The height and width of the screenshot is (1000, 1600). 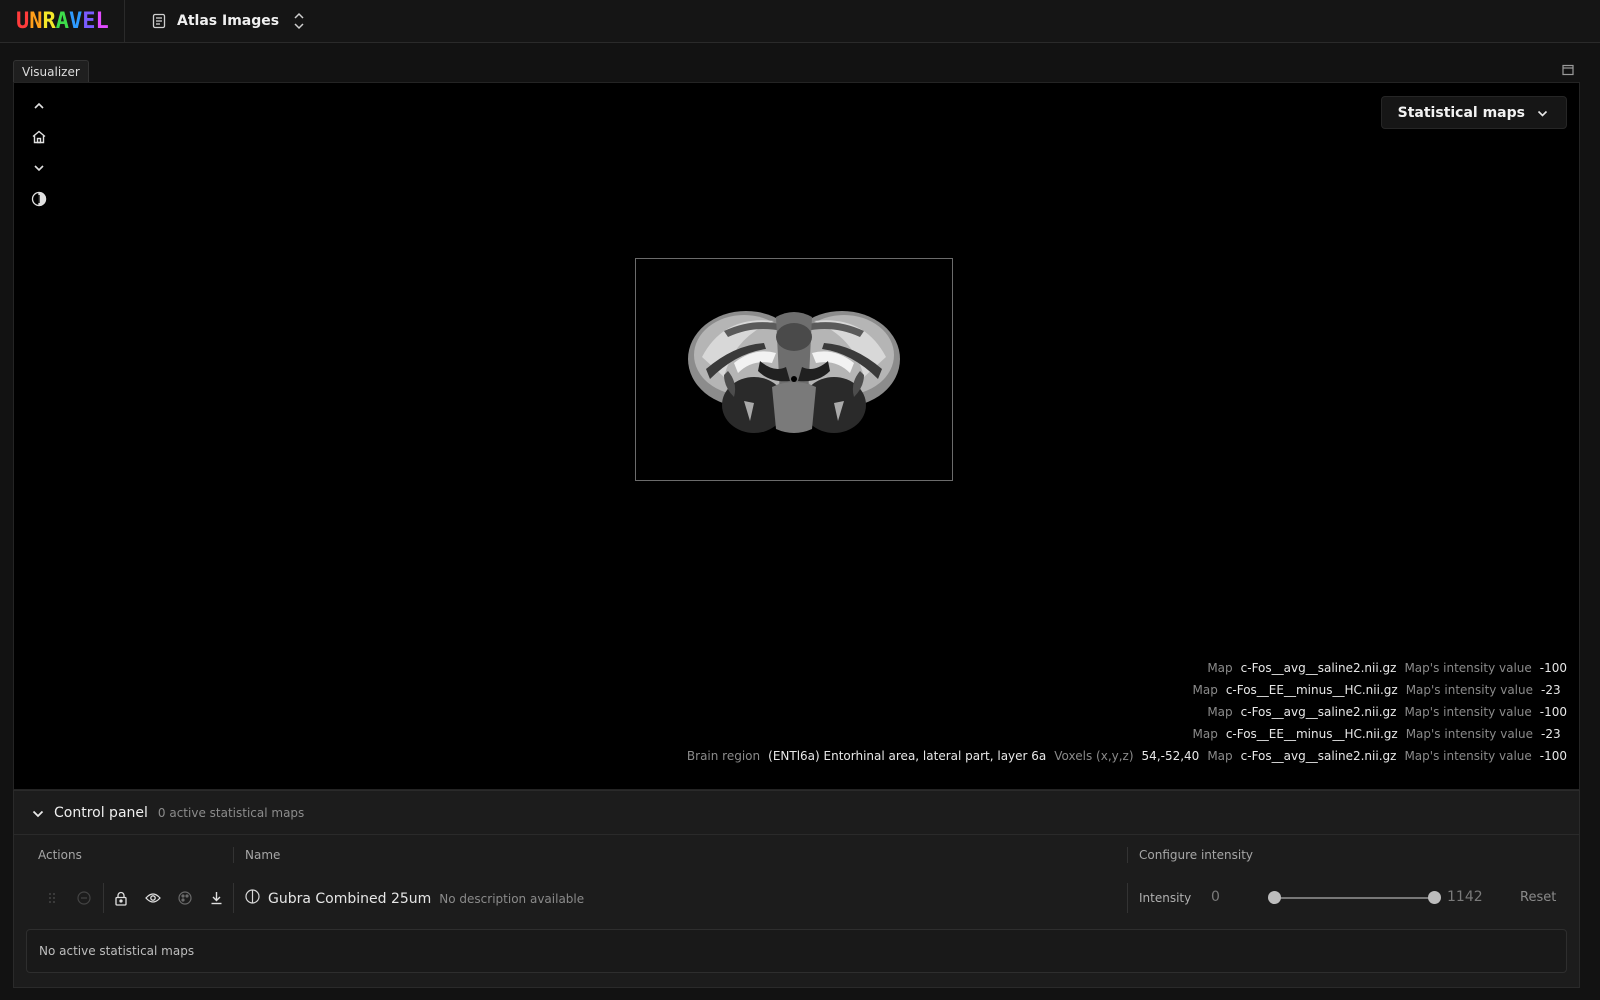 What do you see at coordinates (1215, 897) in the screenshot?
I see `intensity-min-value: 0` at bounding box center [1215, 897].